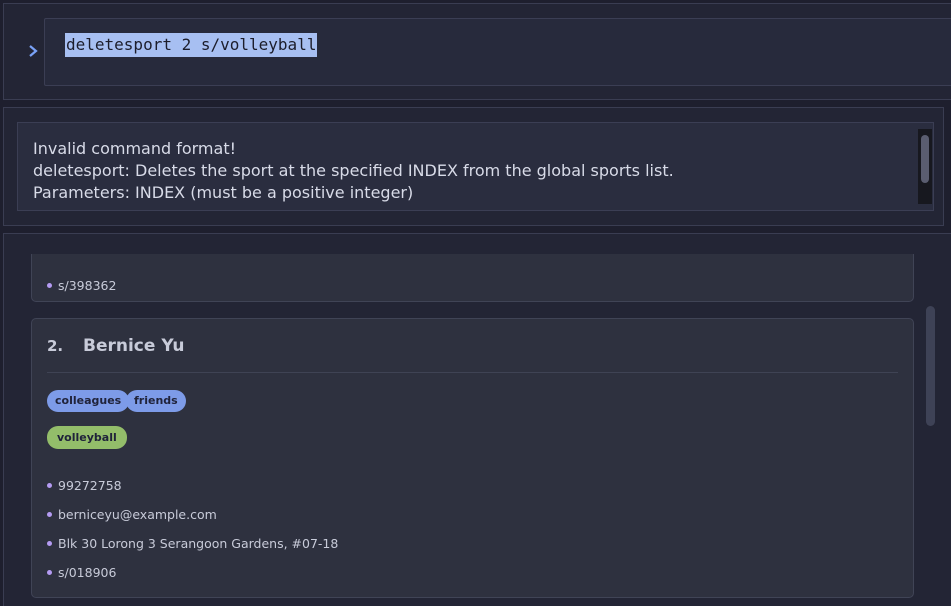 This screenshot has width=951, height=606. I want to click on postal-field: s/018906, so click(81, 573).